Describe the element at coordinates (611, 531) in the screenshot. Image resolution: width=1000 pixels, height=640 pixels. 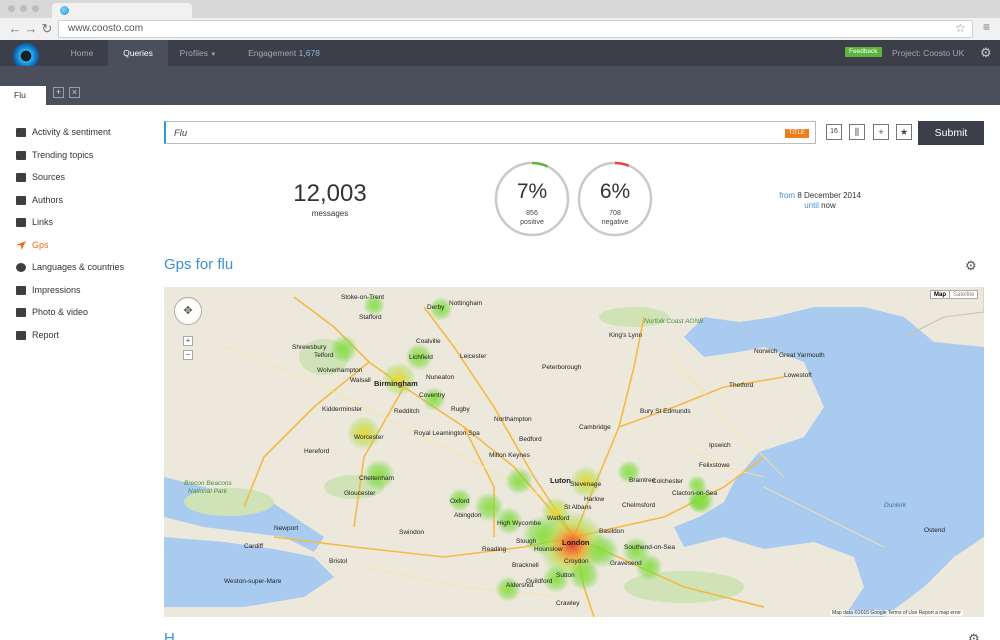
I see `svg-text: Basildon` at that location.